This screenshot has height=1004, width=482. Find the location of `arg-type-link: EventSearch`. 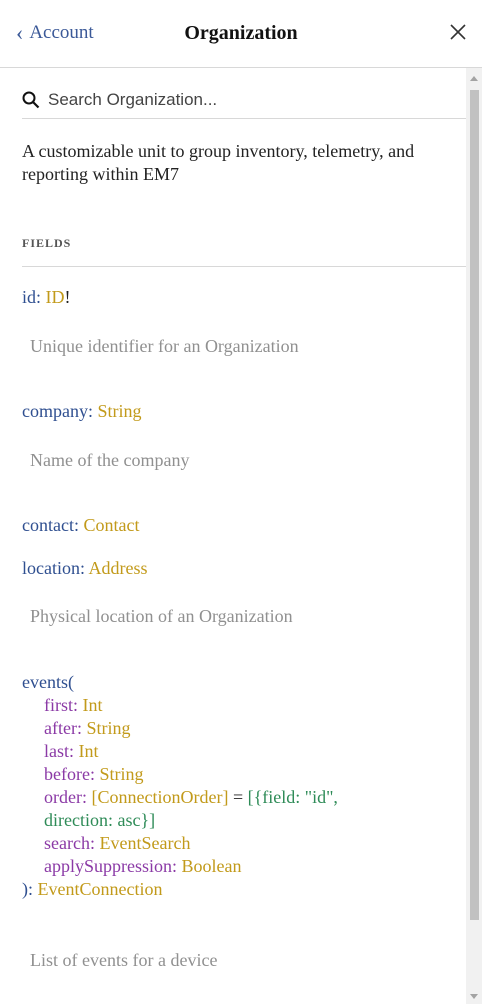

arg-type-link: EventSearch is located at coordinates (144, 843).